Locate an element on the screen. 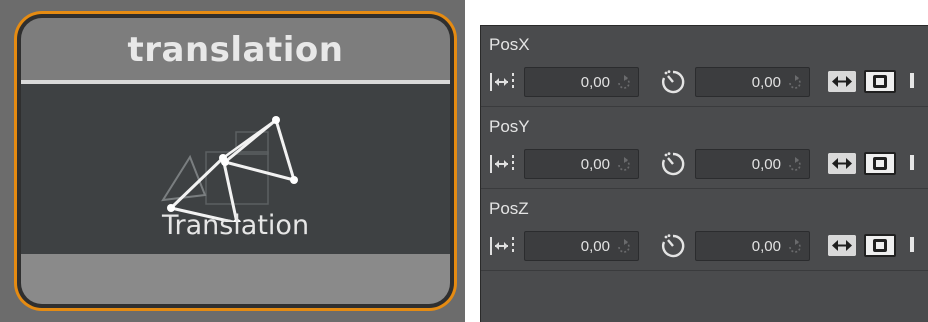  posx-value: 0,00 is located at coordinates (595, 82).